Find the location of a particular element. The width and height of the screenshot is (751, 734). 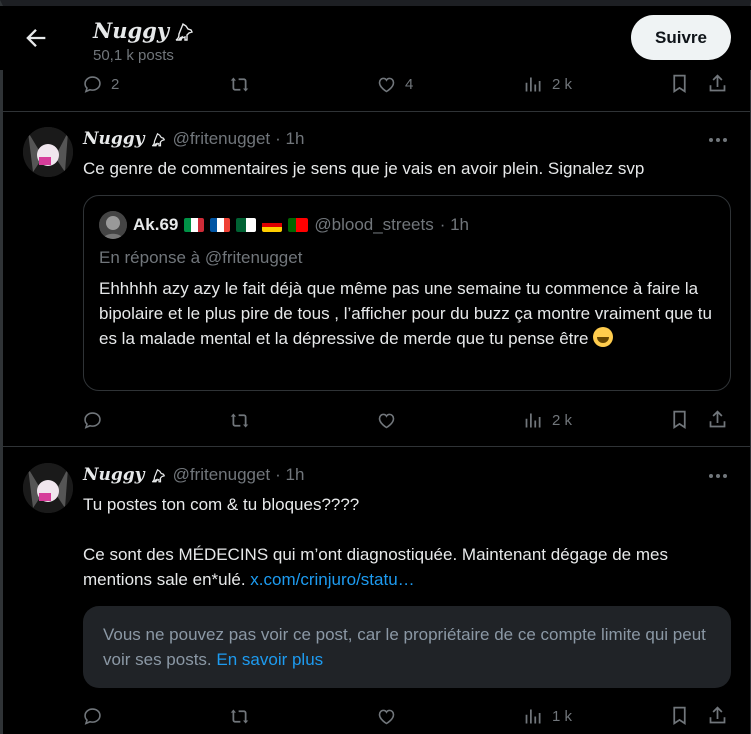

laughing-emoji-icon is located at coordinates (603, 337).